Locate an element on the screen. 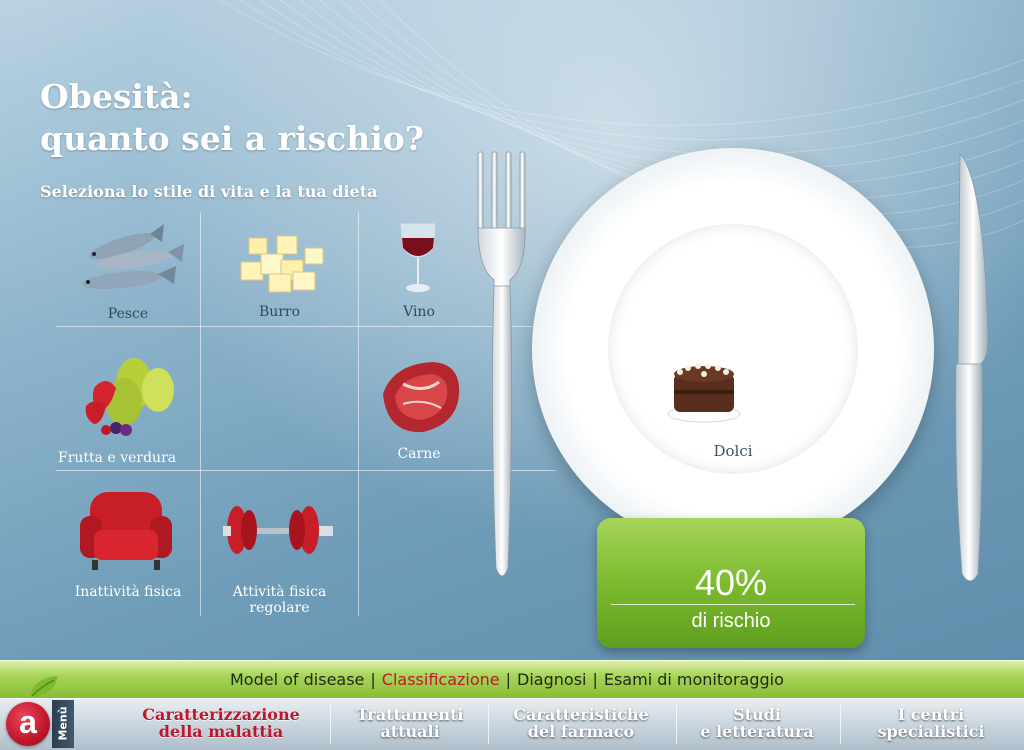 This screenshot has width=1024, height=750. risk-percent: 40% is located at coordinates (731, 582).